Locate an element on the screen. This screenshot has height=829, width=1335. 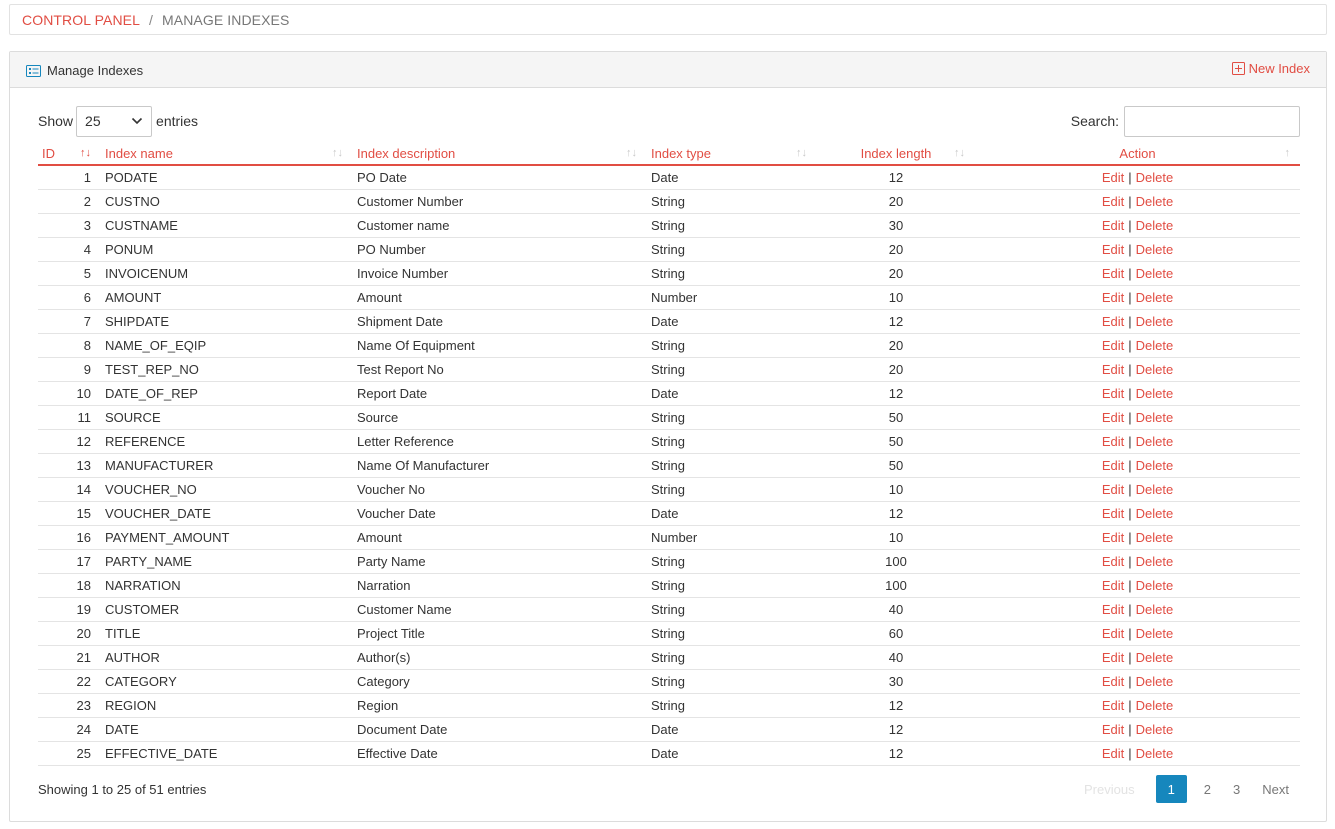
column-header-type: Index type ↑↓ is located at coordinates (732, 154).